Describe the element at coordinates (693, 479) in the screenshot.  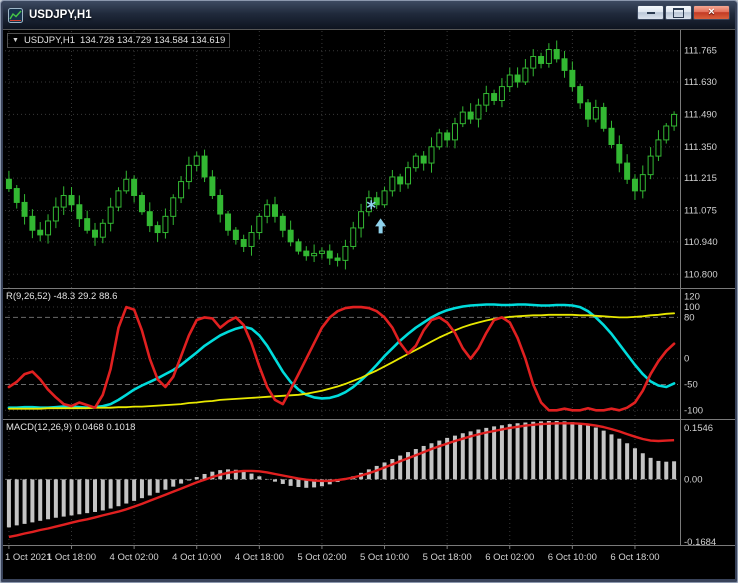
I see `svg-text: 0.00` at that location.